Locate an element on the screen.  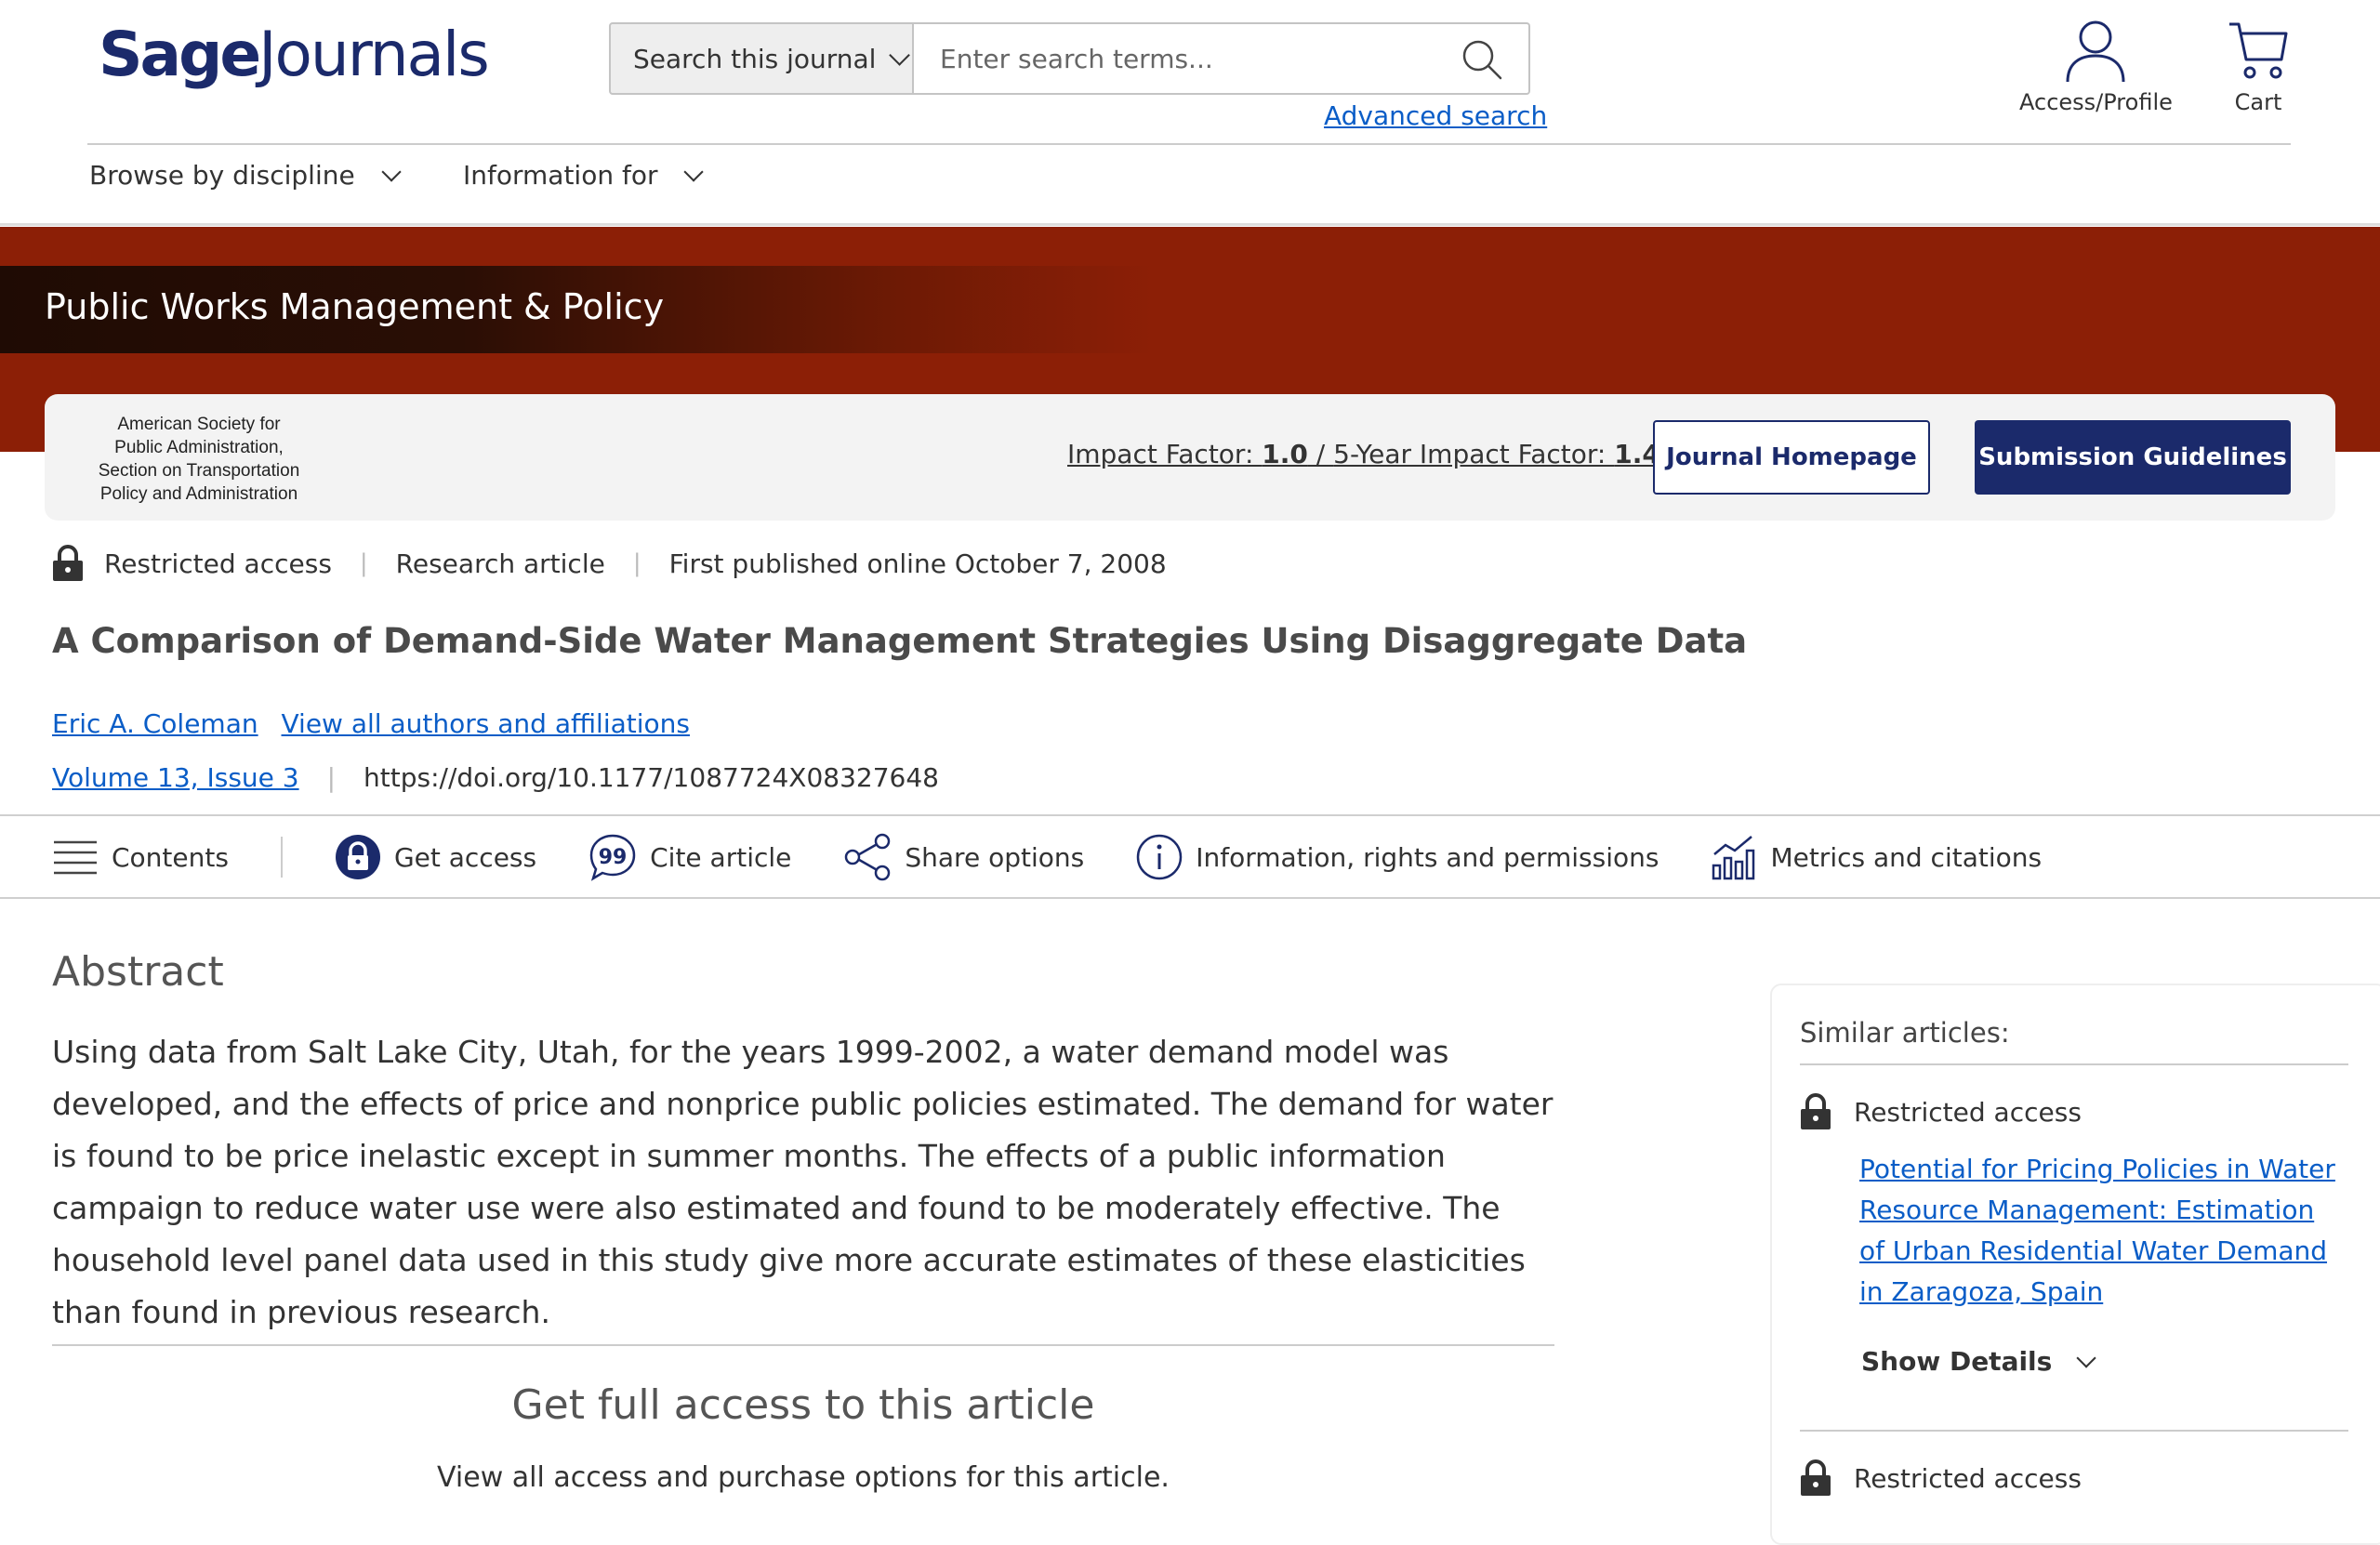
list-icon is located at coordinates (75, 857).